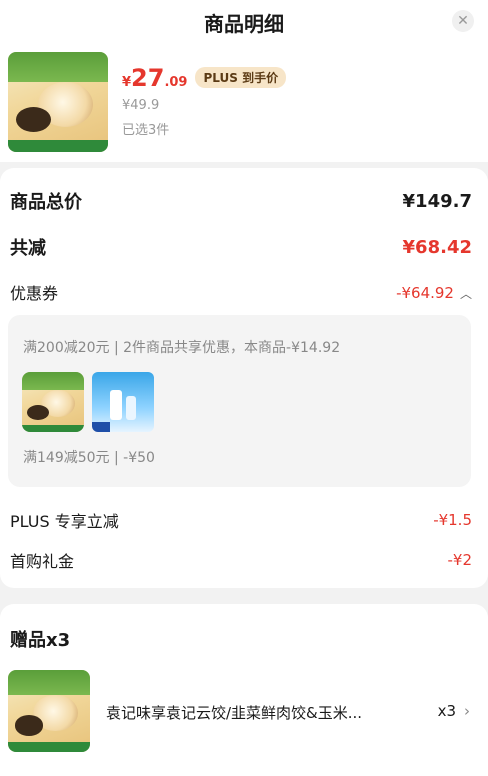  I want to click on chevron-up-icon: ︿, so click(466, 294).